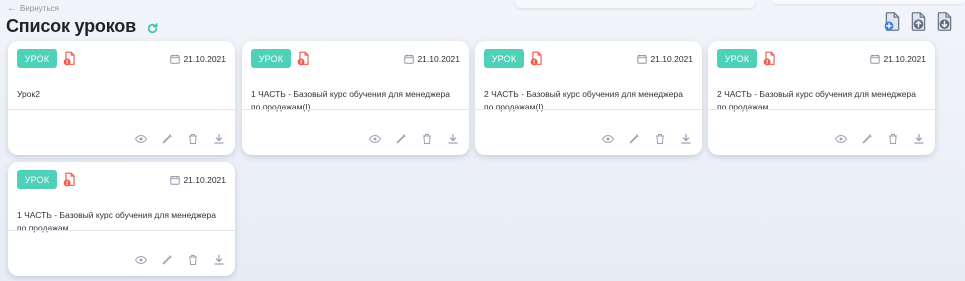 This screenshot has width=965, height=281. What do you see at coordinates (121, 98) in the screenshot?
I see `lesson-card: УРОК 21.10.2021 Урок2` at bounding box center [121, 98].